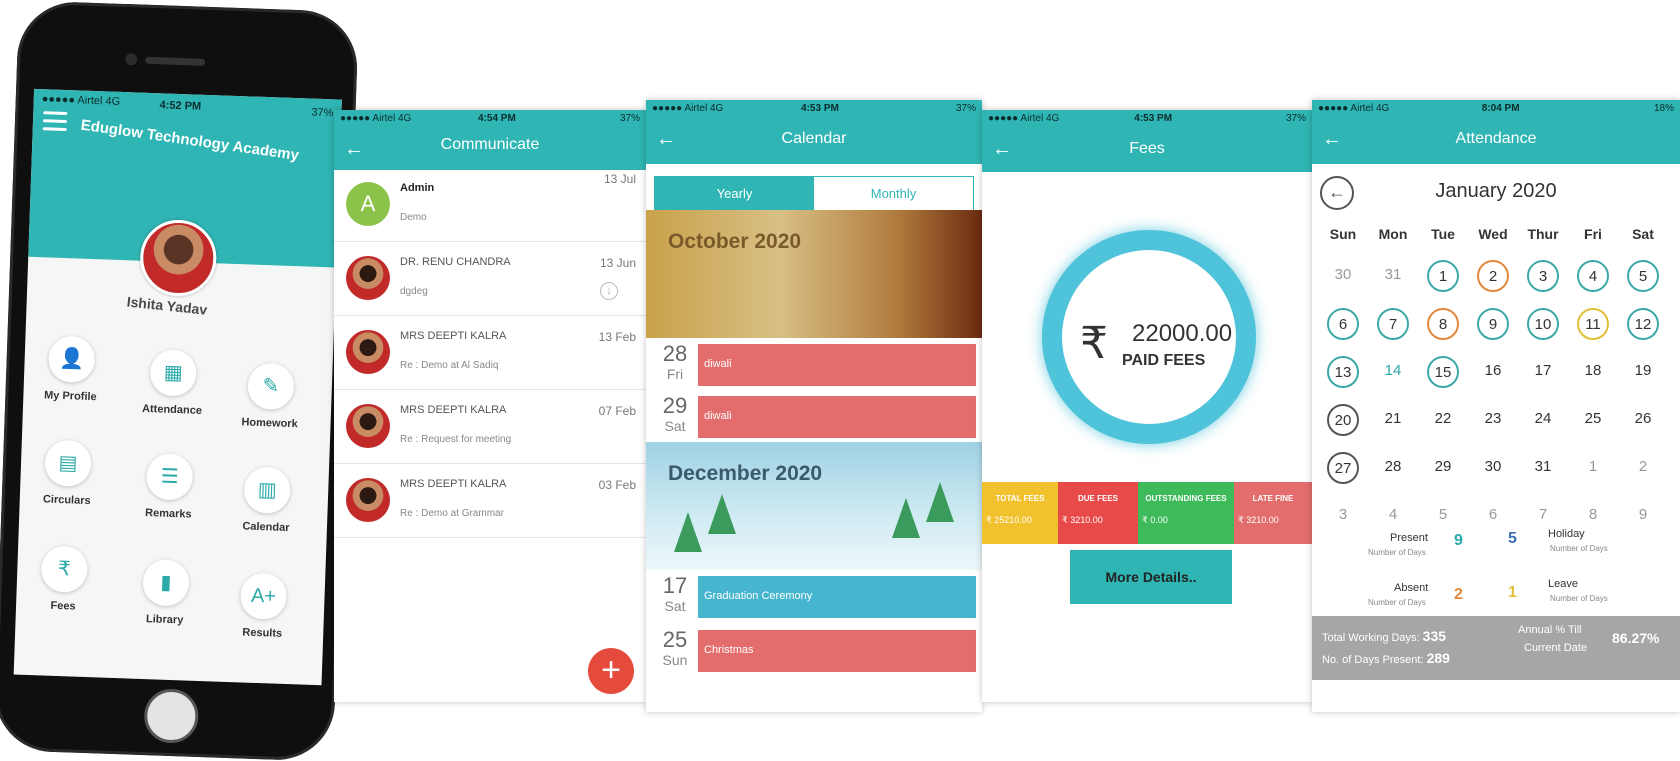 The width and height of the screenshot is (1680, 761). What do you see at coordinates (490, 144) in the screenshot?
I see `screen-title: Communicate` at bounding box center [490, 144].